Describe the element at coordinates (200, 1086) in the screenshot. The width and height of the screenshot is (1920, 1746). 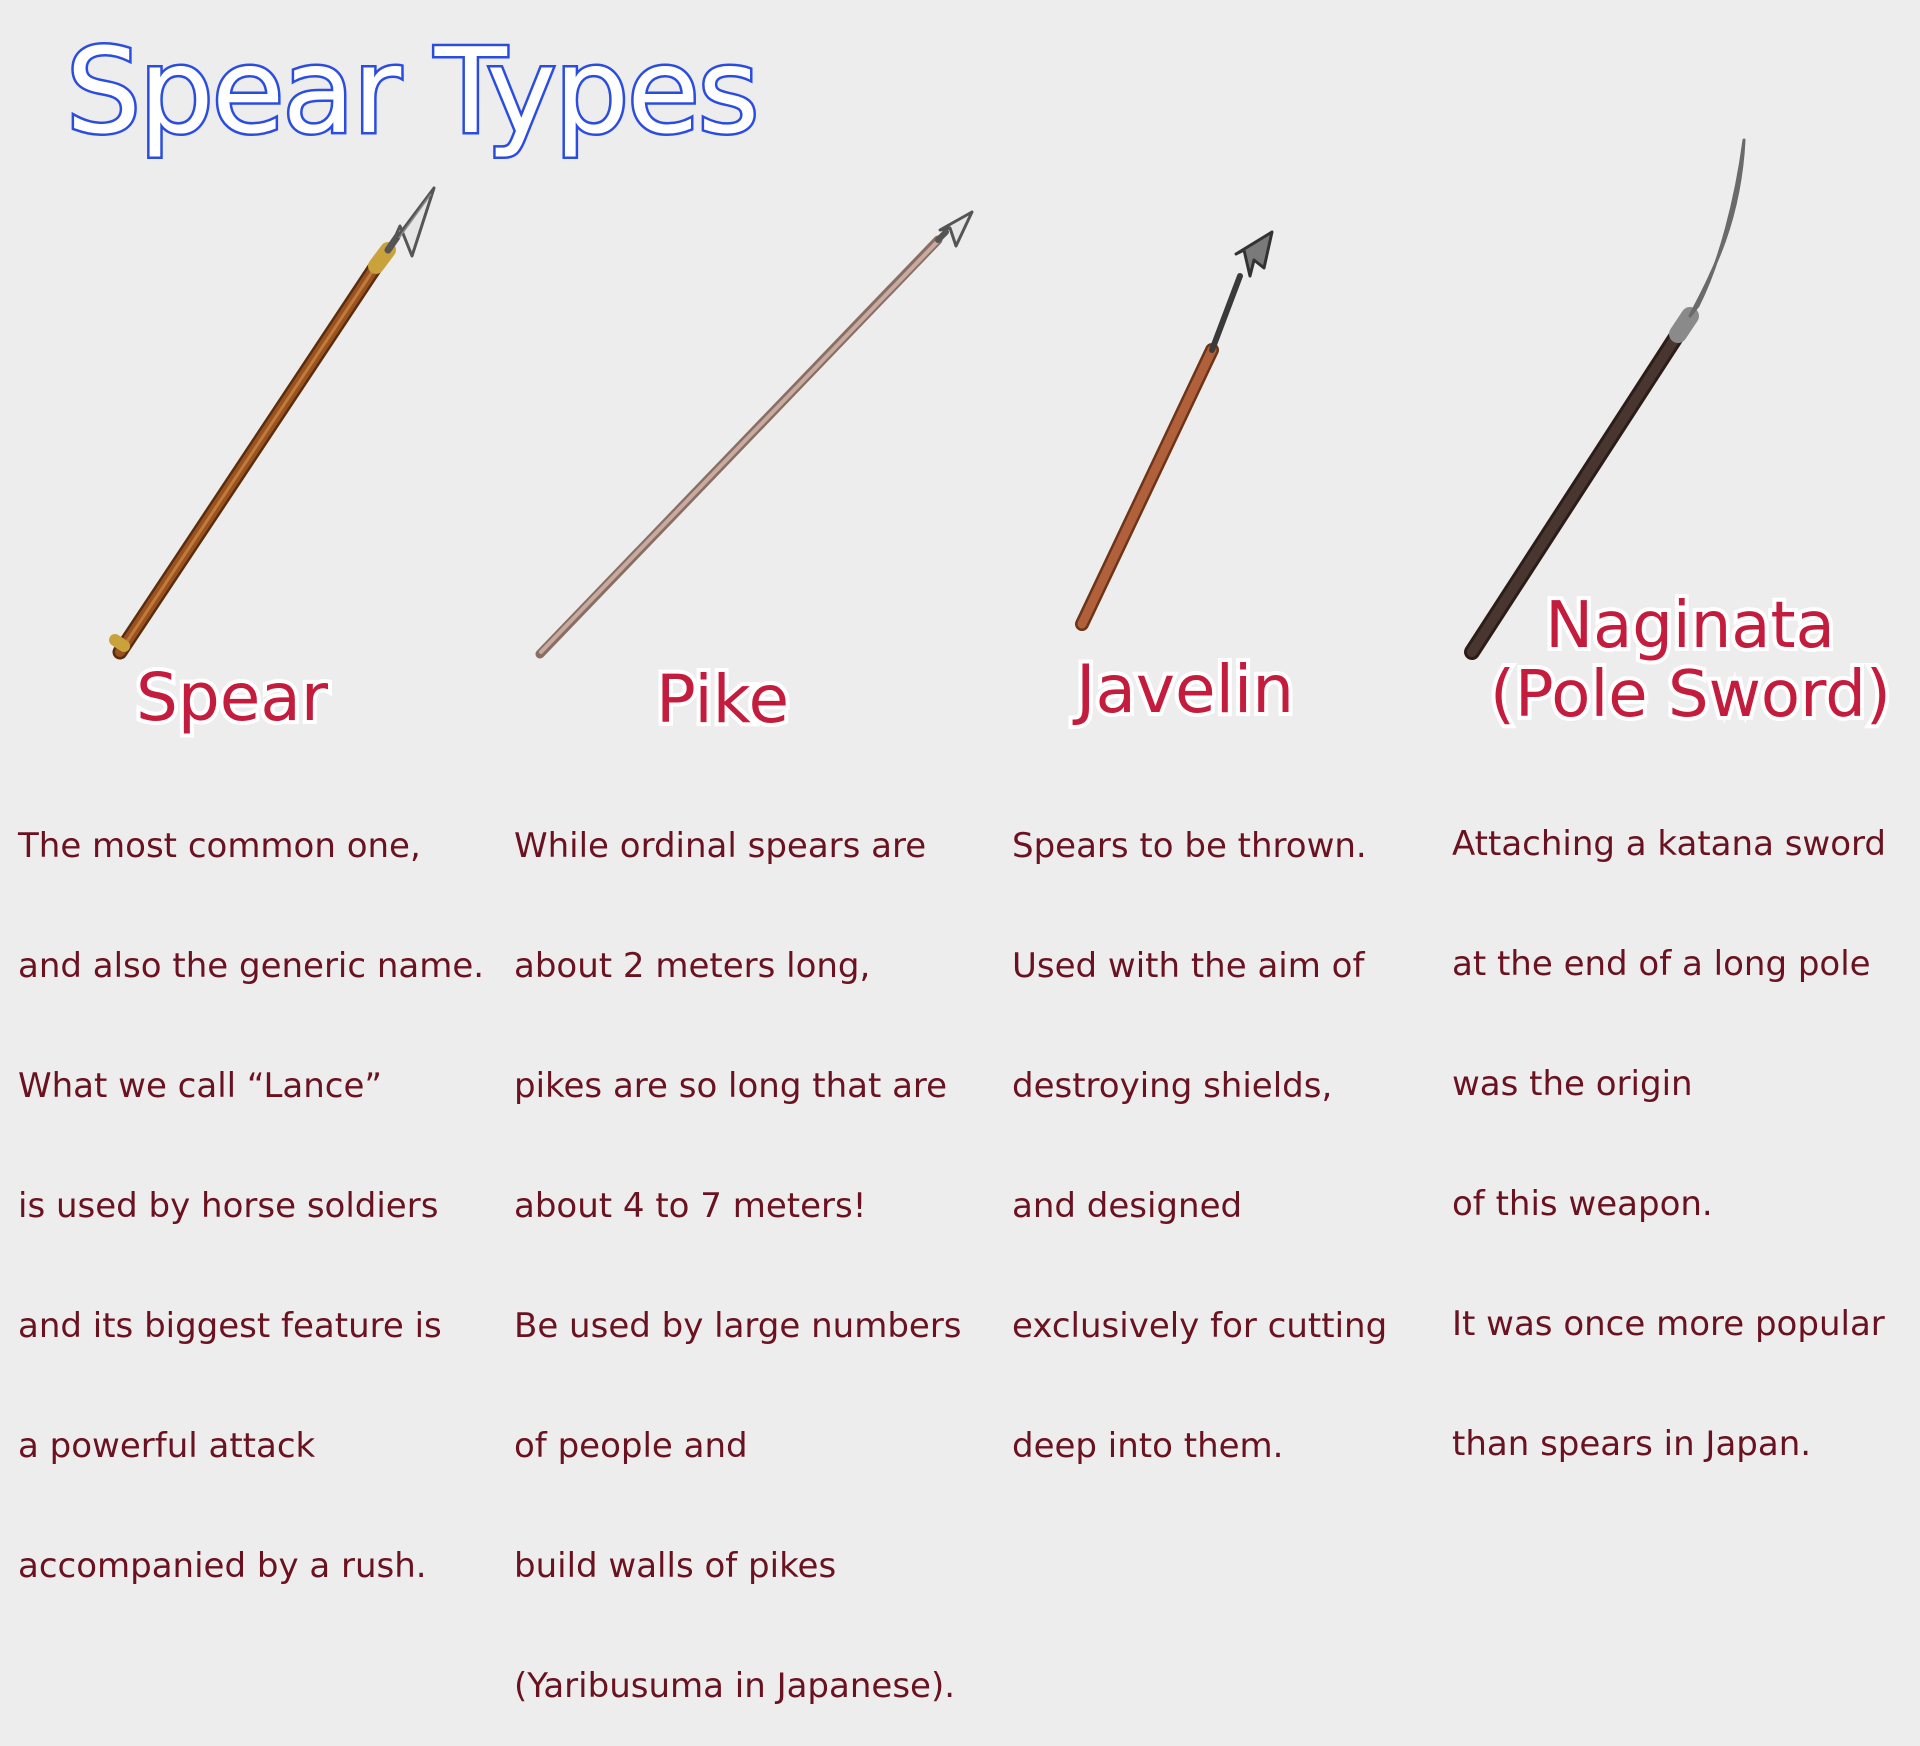
I see `description-line: What we call “Lance”` at that location.